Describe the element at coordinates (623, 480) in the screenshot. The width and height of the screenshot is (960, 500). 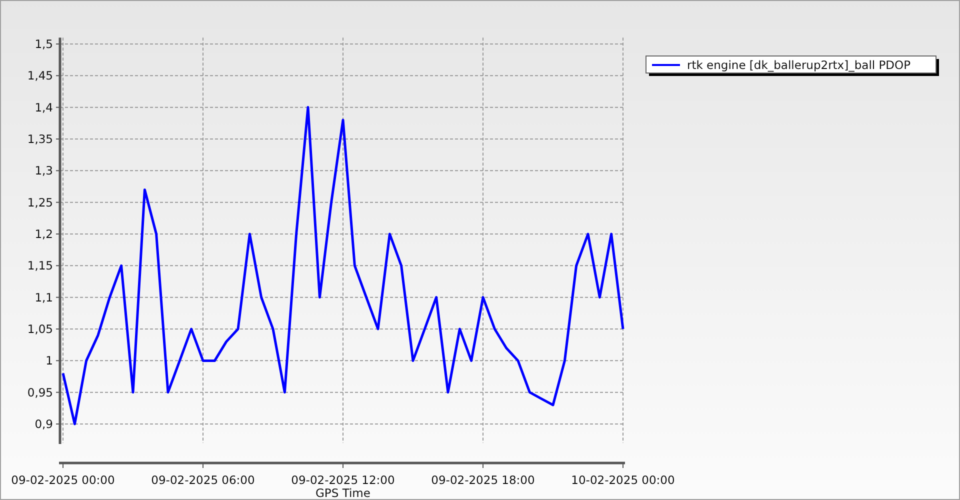
I see `x-tick-label: 10-02-2025 00:00` at that location.